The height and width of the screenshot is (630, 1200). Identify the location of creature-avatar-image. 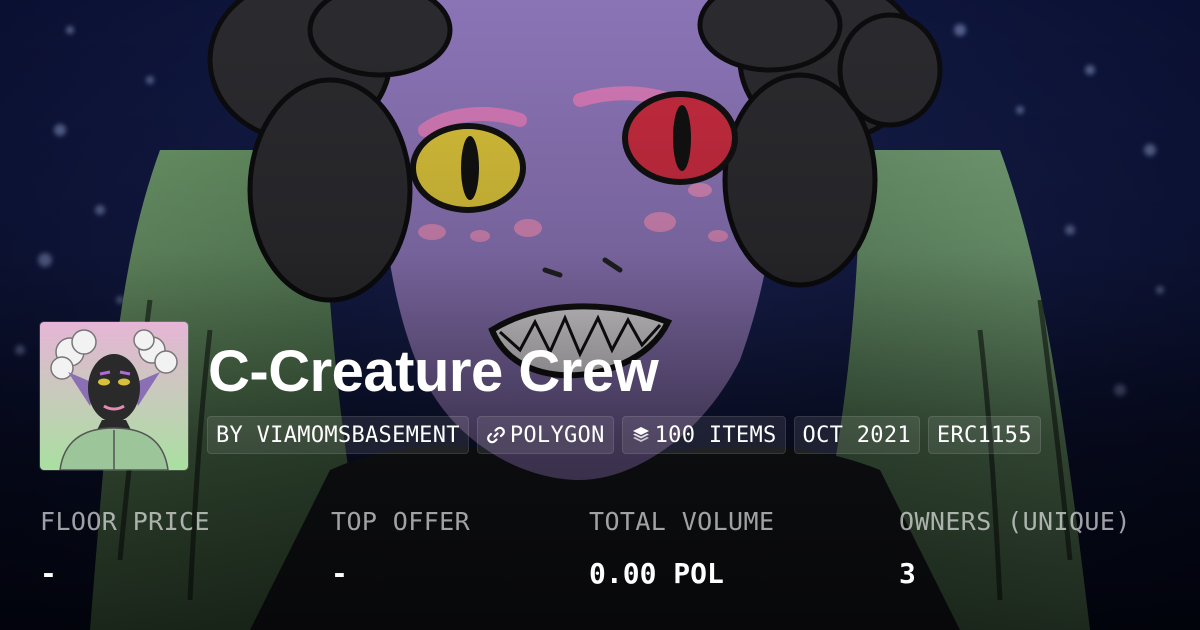
(114, 396).